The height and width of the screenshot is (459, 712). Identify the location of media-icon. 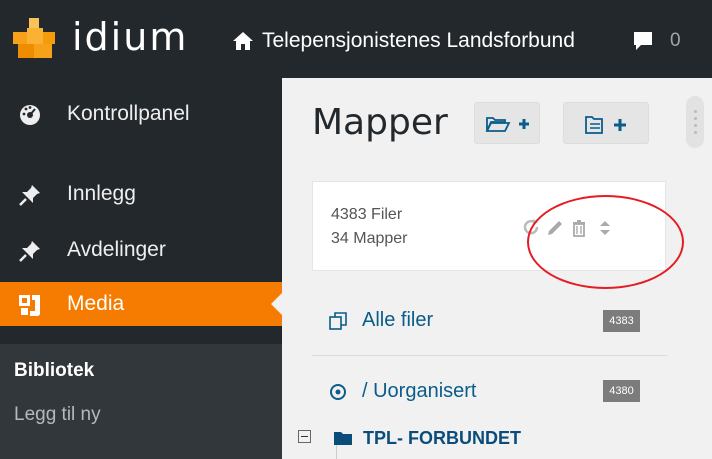
(30, 305).